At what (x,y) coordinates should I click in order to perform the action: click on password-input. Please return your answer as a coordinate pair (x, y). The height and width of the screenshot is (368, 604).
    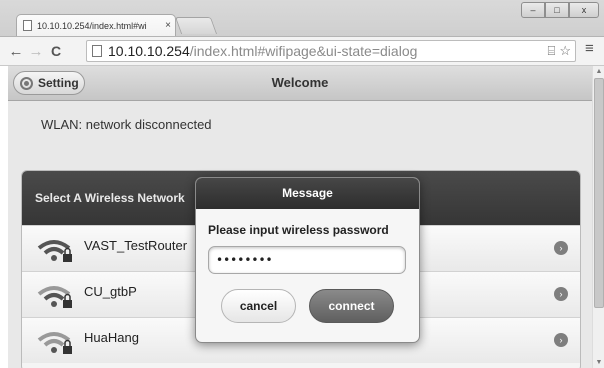
    Looking at the image, I should click on (307, 260).